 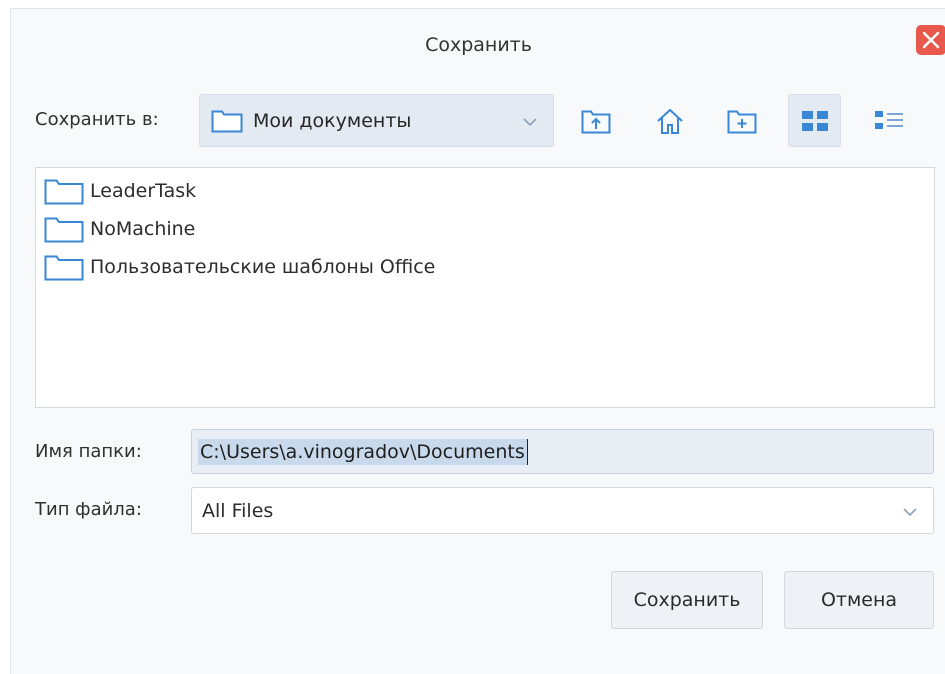 I want to click on title-bar: Сохранить, so click(x=478, y=45).